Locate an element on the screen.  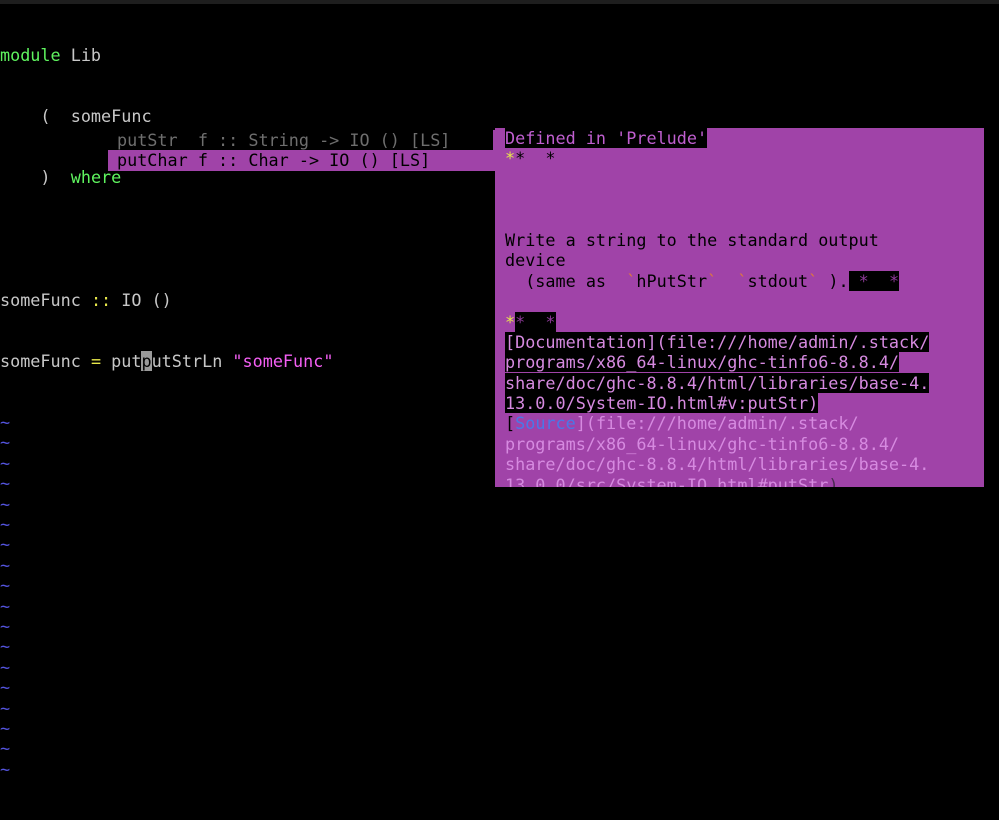
completion-scrollbar-track is located at coordinates (497, 140).